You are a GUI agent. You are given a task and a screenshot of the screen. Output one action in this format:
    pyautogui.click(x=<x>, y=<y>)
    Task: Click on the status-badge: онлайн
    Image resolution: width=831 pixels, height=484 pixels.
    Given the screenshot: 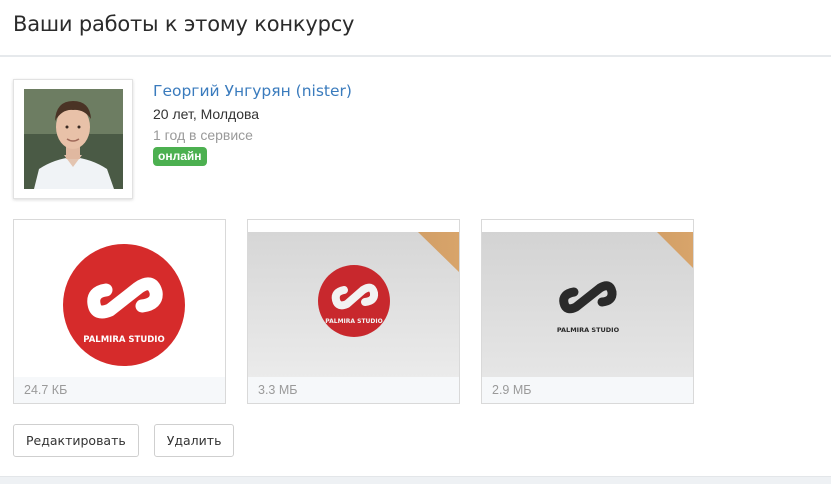 What is the action you would take?
    pyautogui.click(x=180, y=156)
    